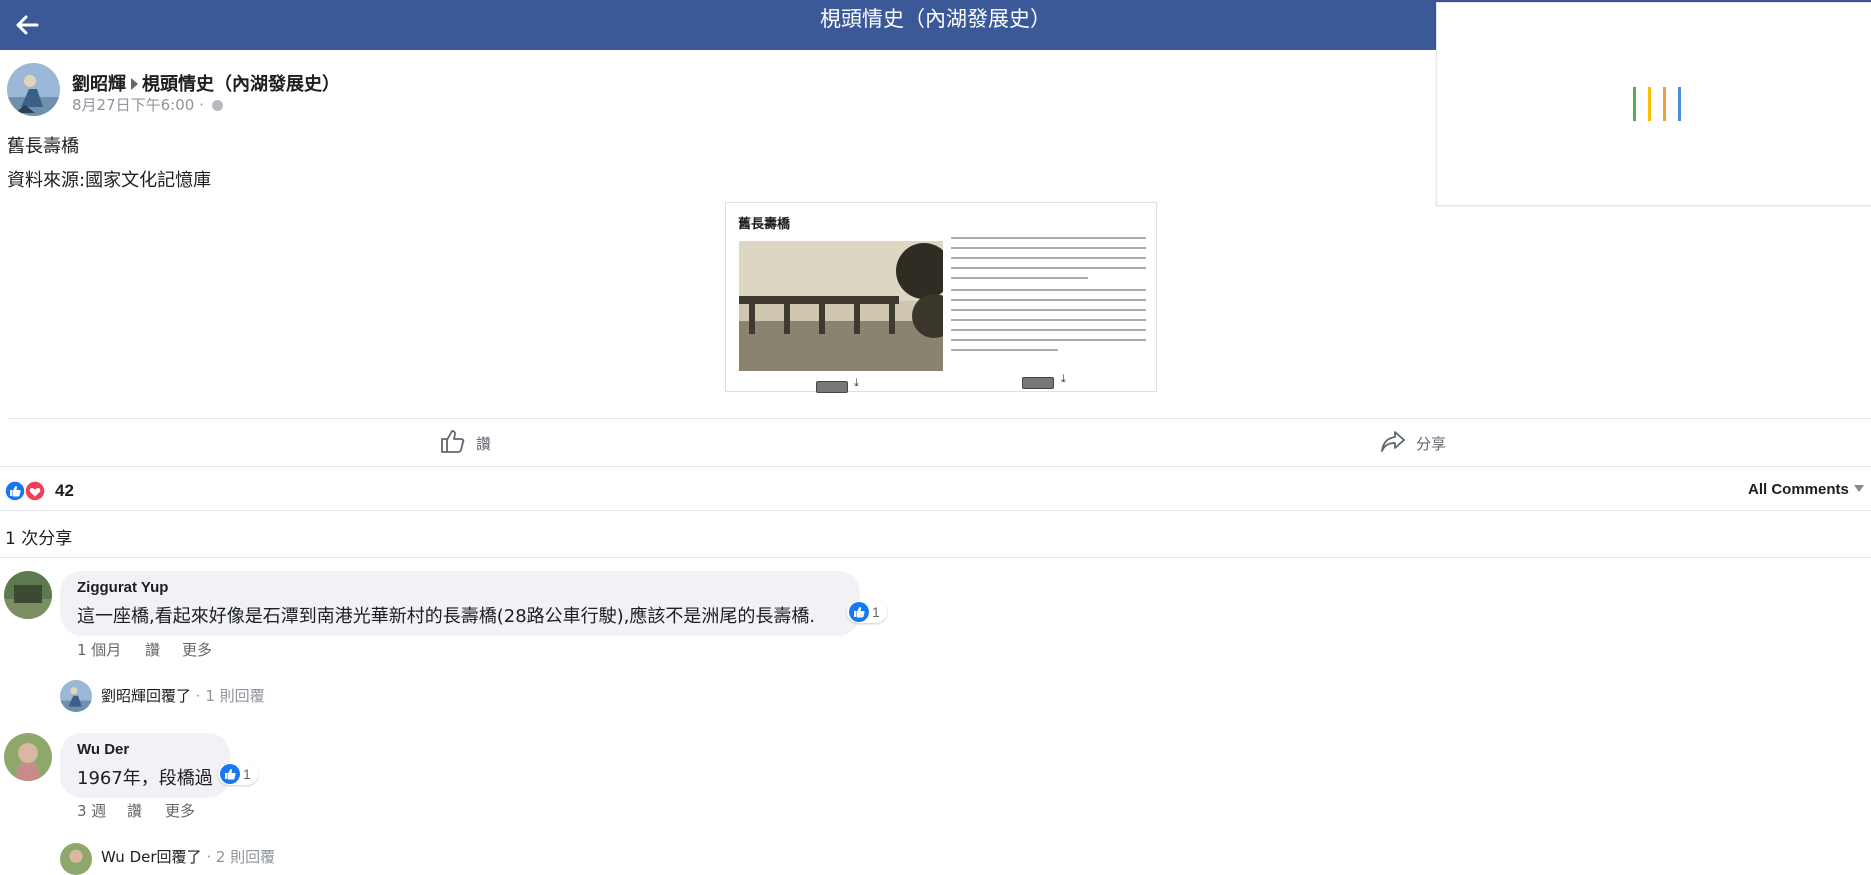  Describe the element at coordinates (217, 105) in the screenshot. I see `globe-icon` at that location.